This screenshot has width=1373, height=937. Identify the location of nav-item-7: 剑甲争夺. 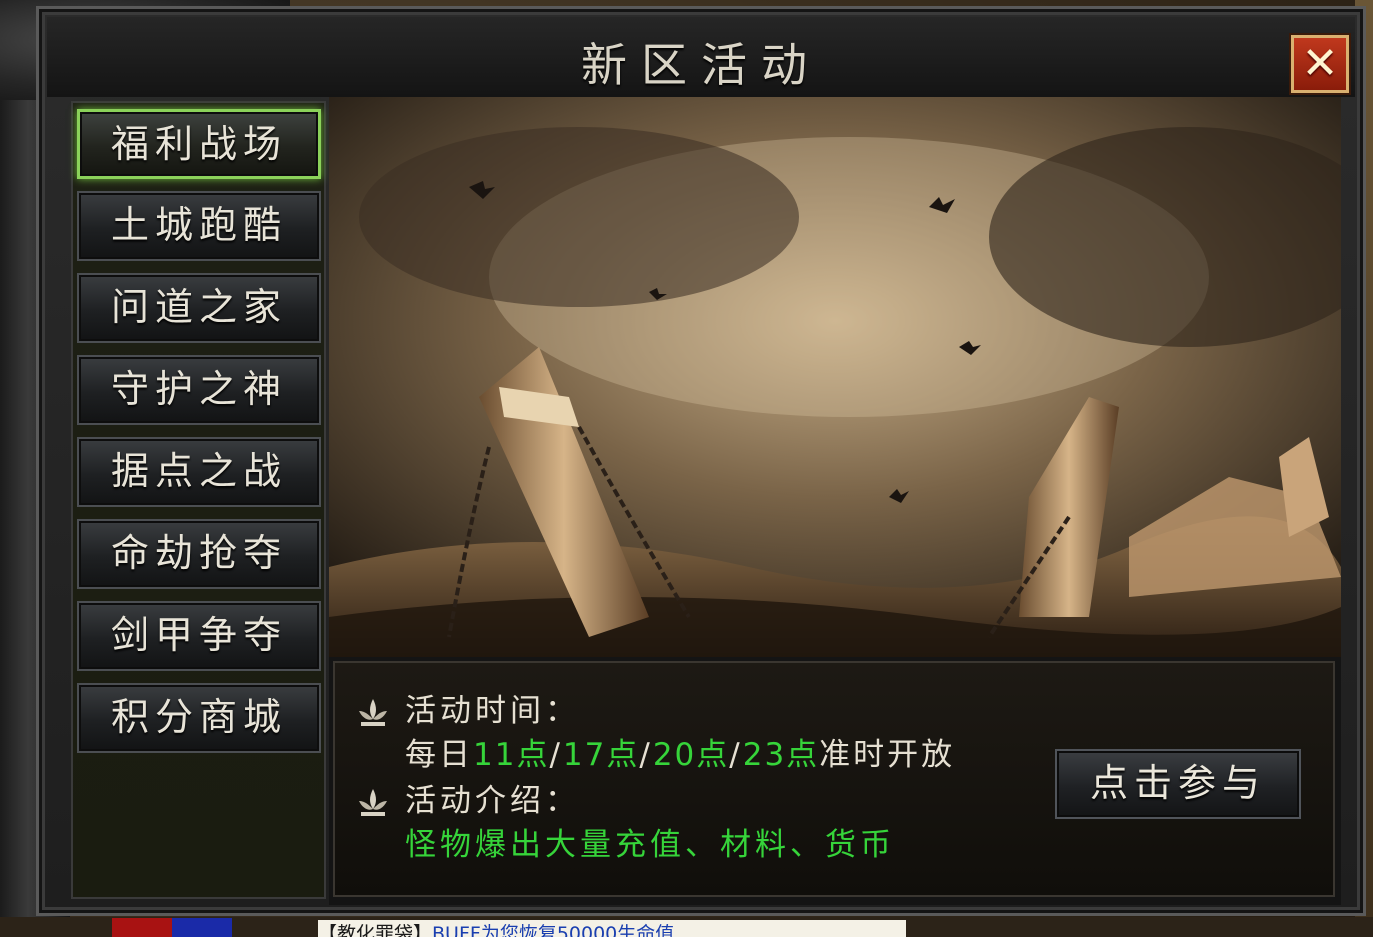
(199, 636).